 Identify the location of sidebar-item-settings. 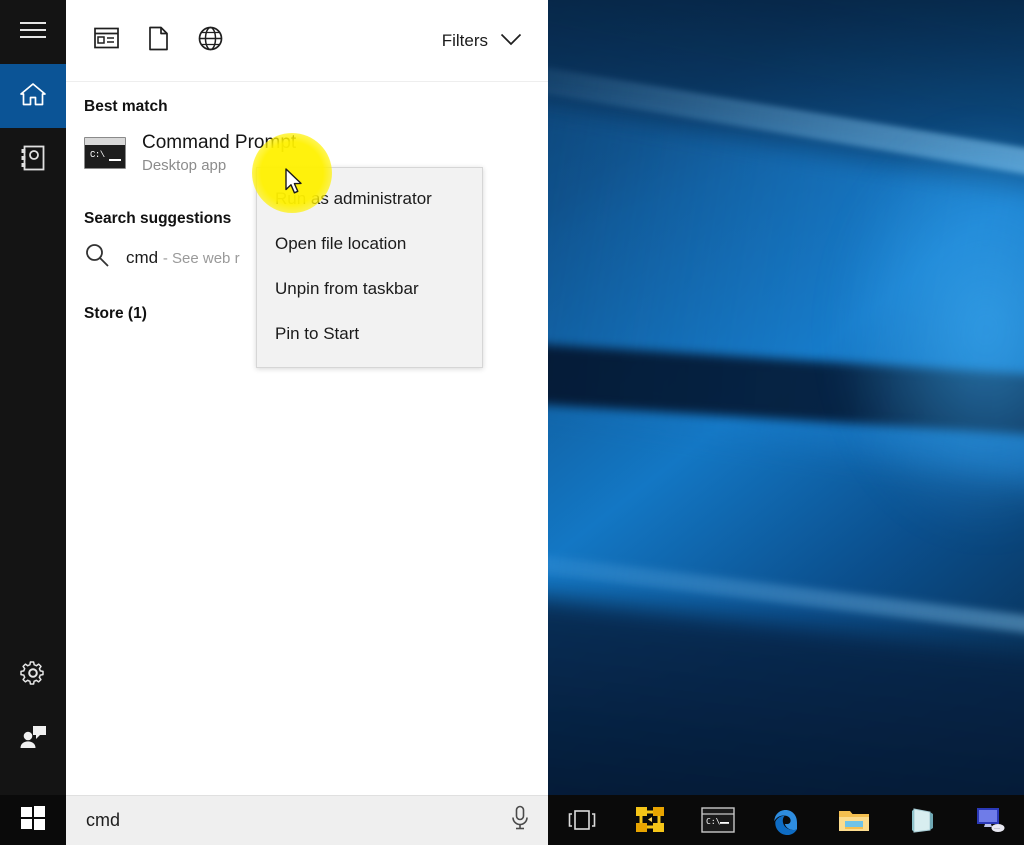
(33, 675).